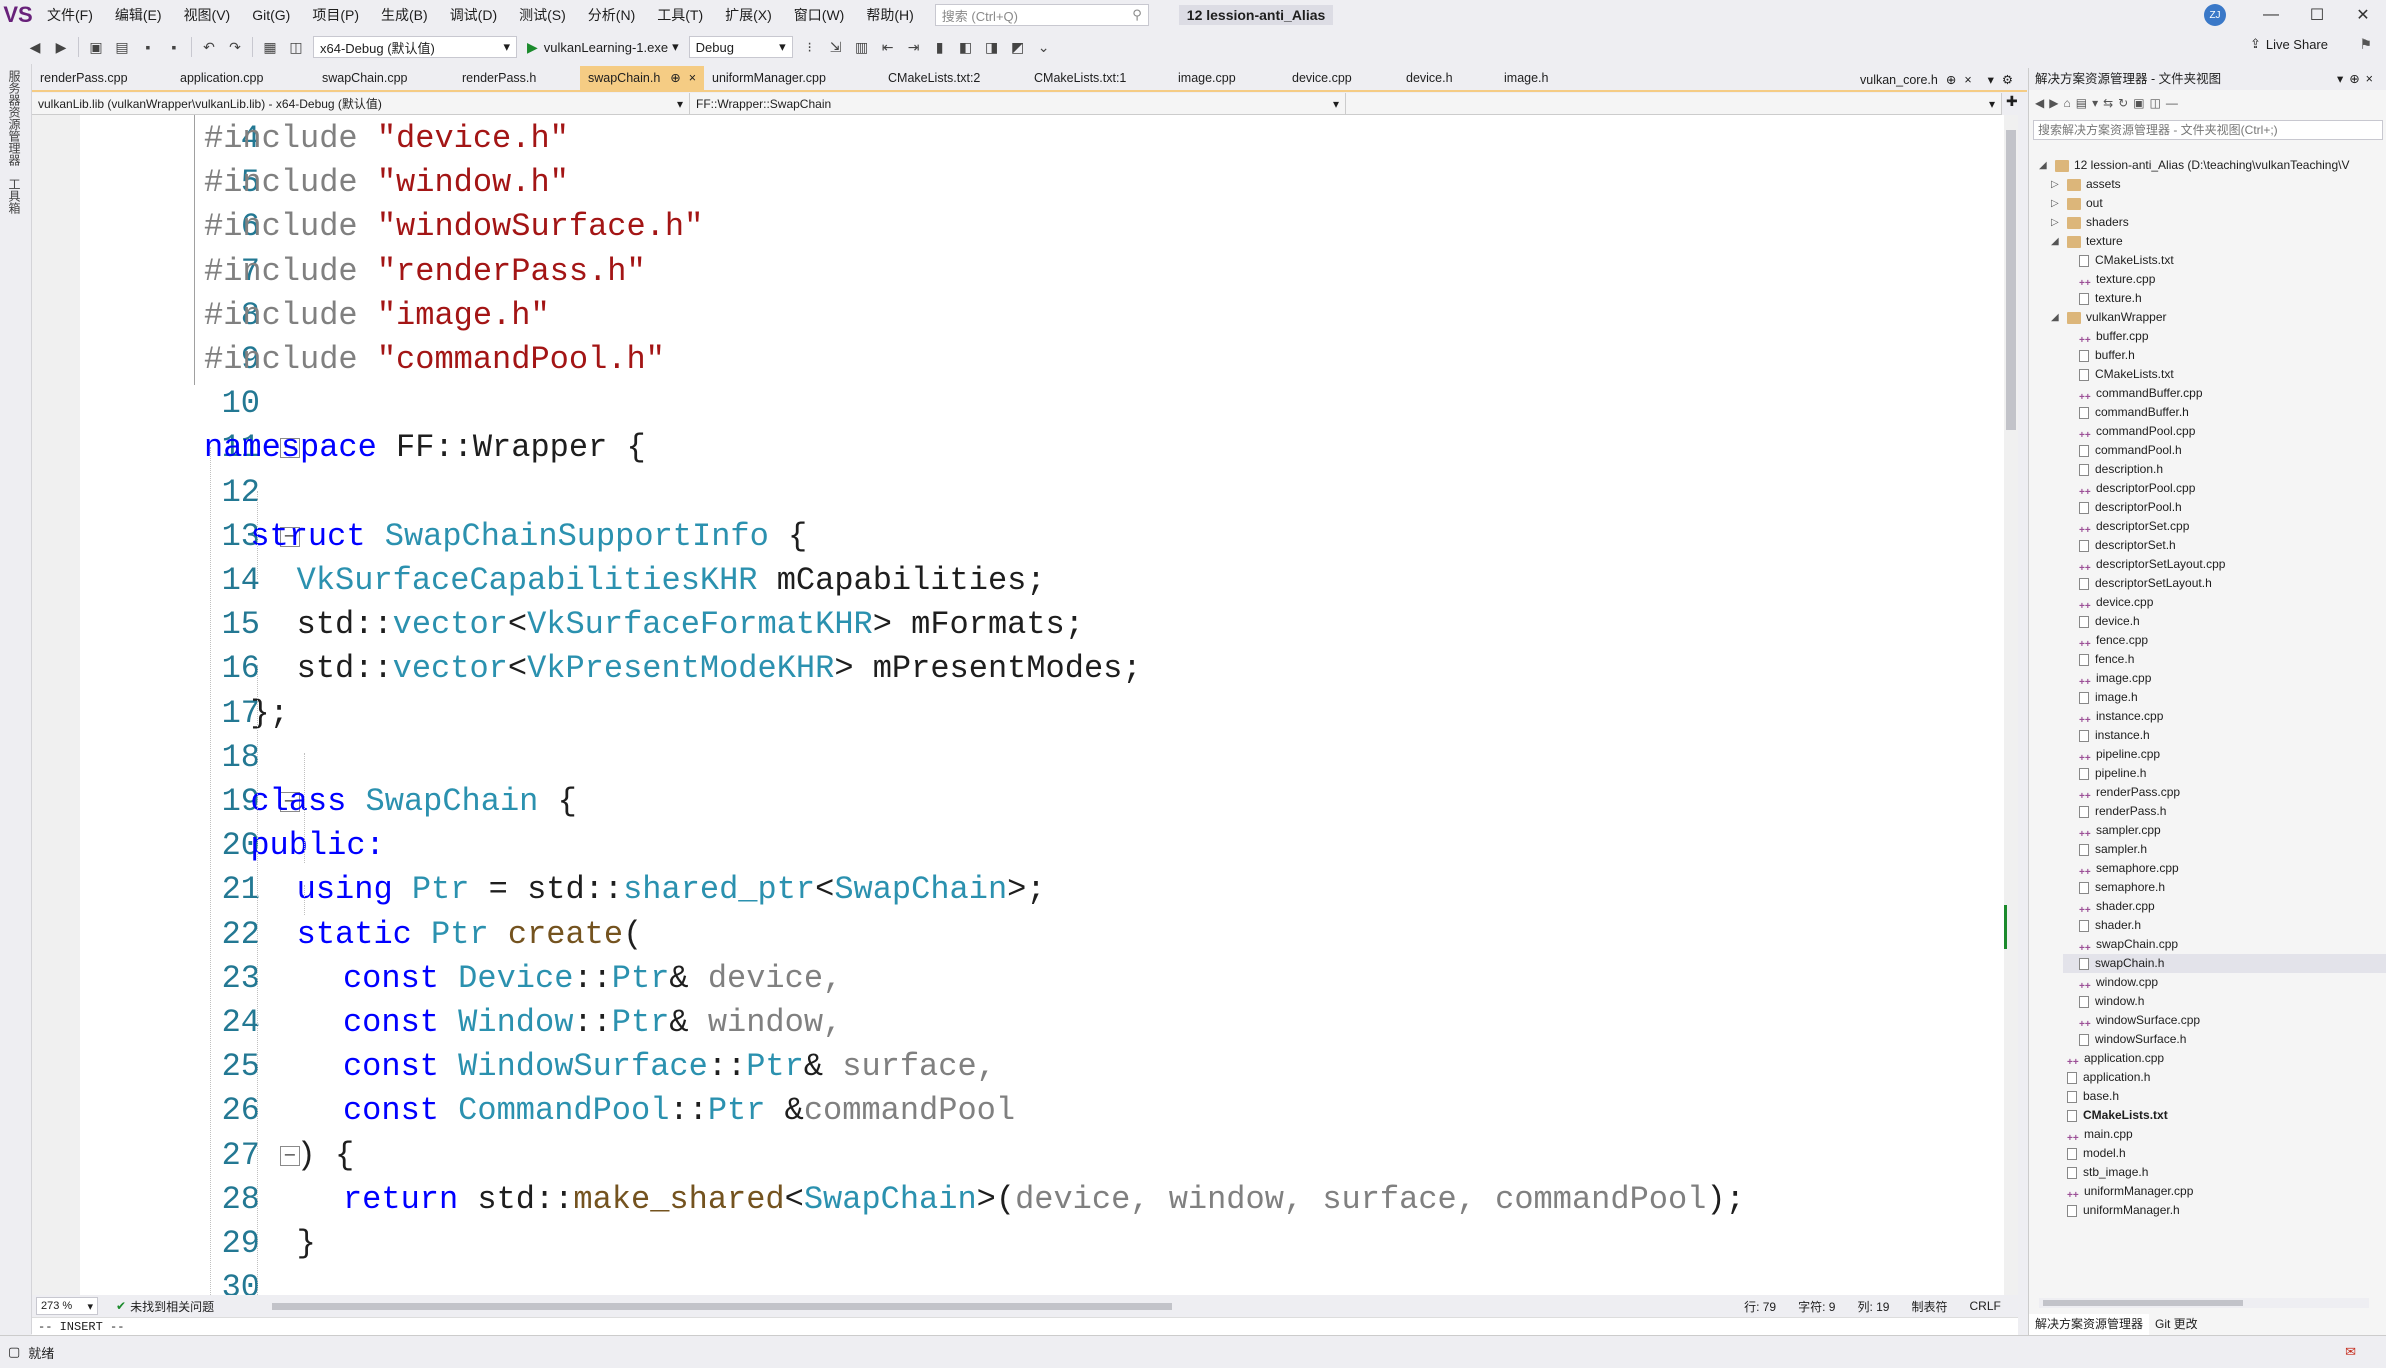  What do you see at coordinates (209, 47) in the screenshot?
I see `undo-icon: ↶` at bounding box center [209, 47].